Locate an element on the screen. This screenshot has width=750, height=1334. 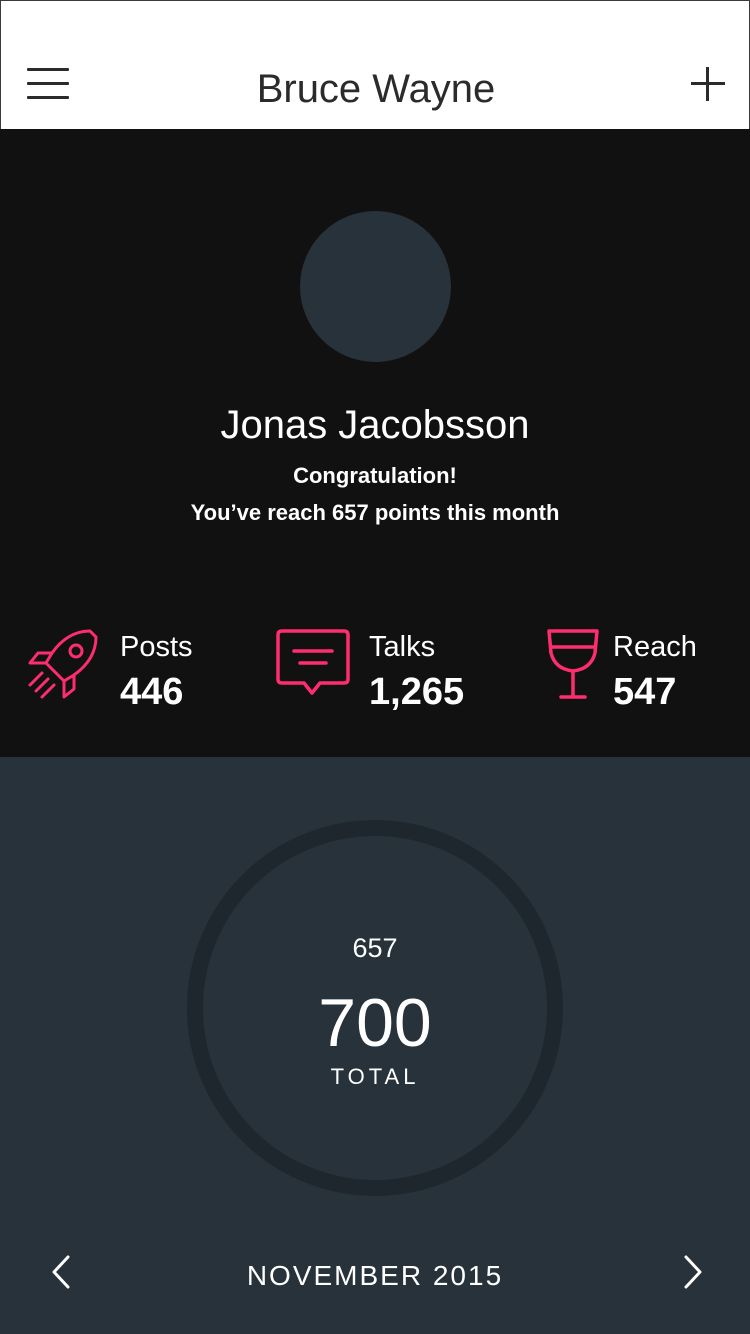
stat-reach: Reach 547 is located at coordinates (645, 672).